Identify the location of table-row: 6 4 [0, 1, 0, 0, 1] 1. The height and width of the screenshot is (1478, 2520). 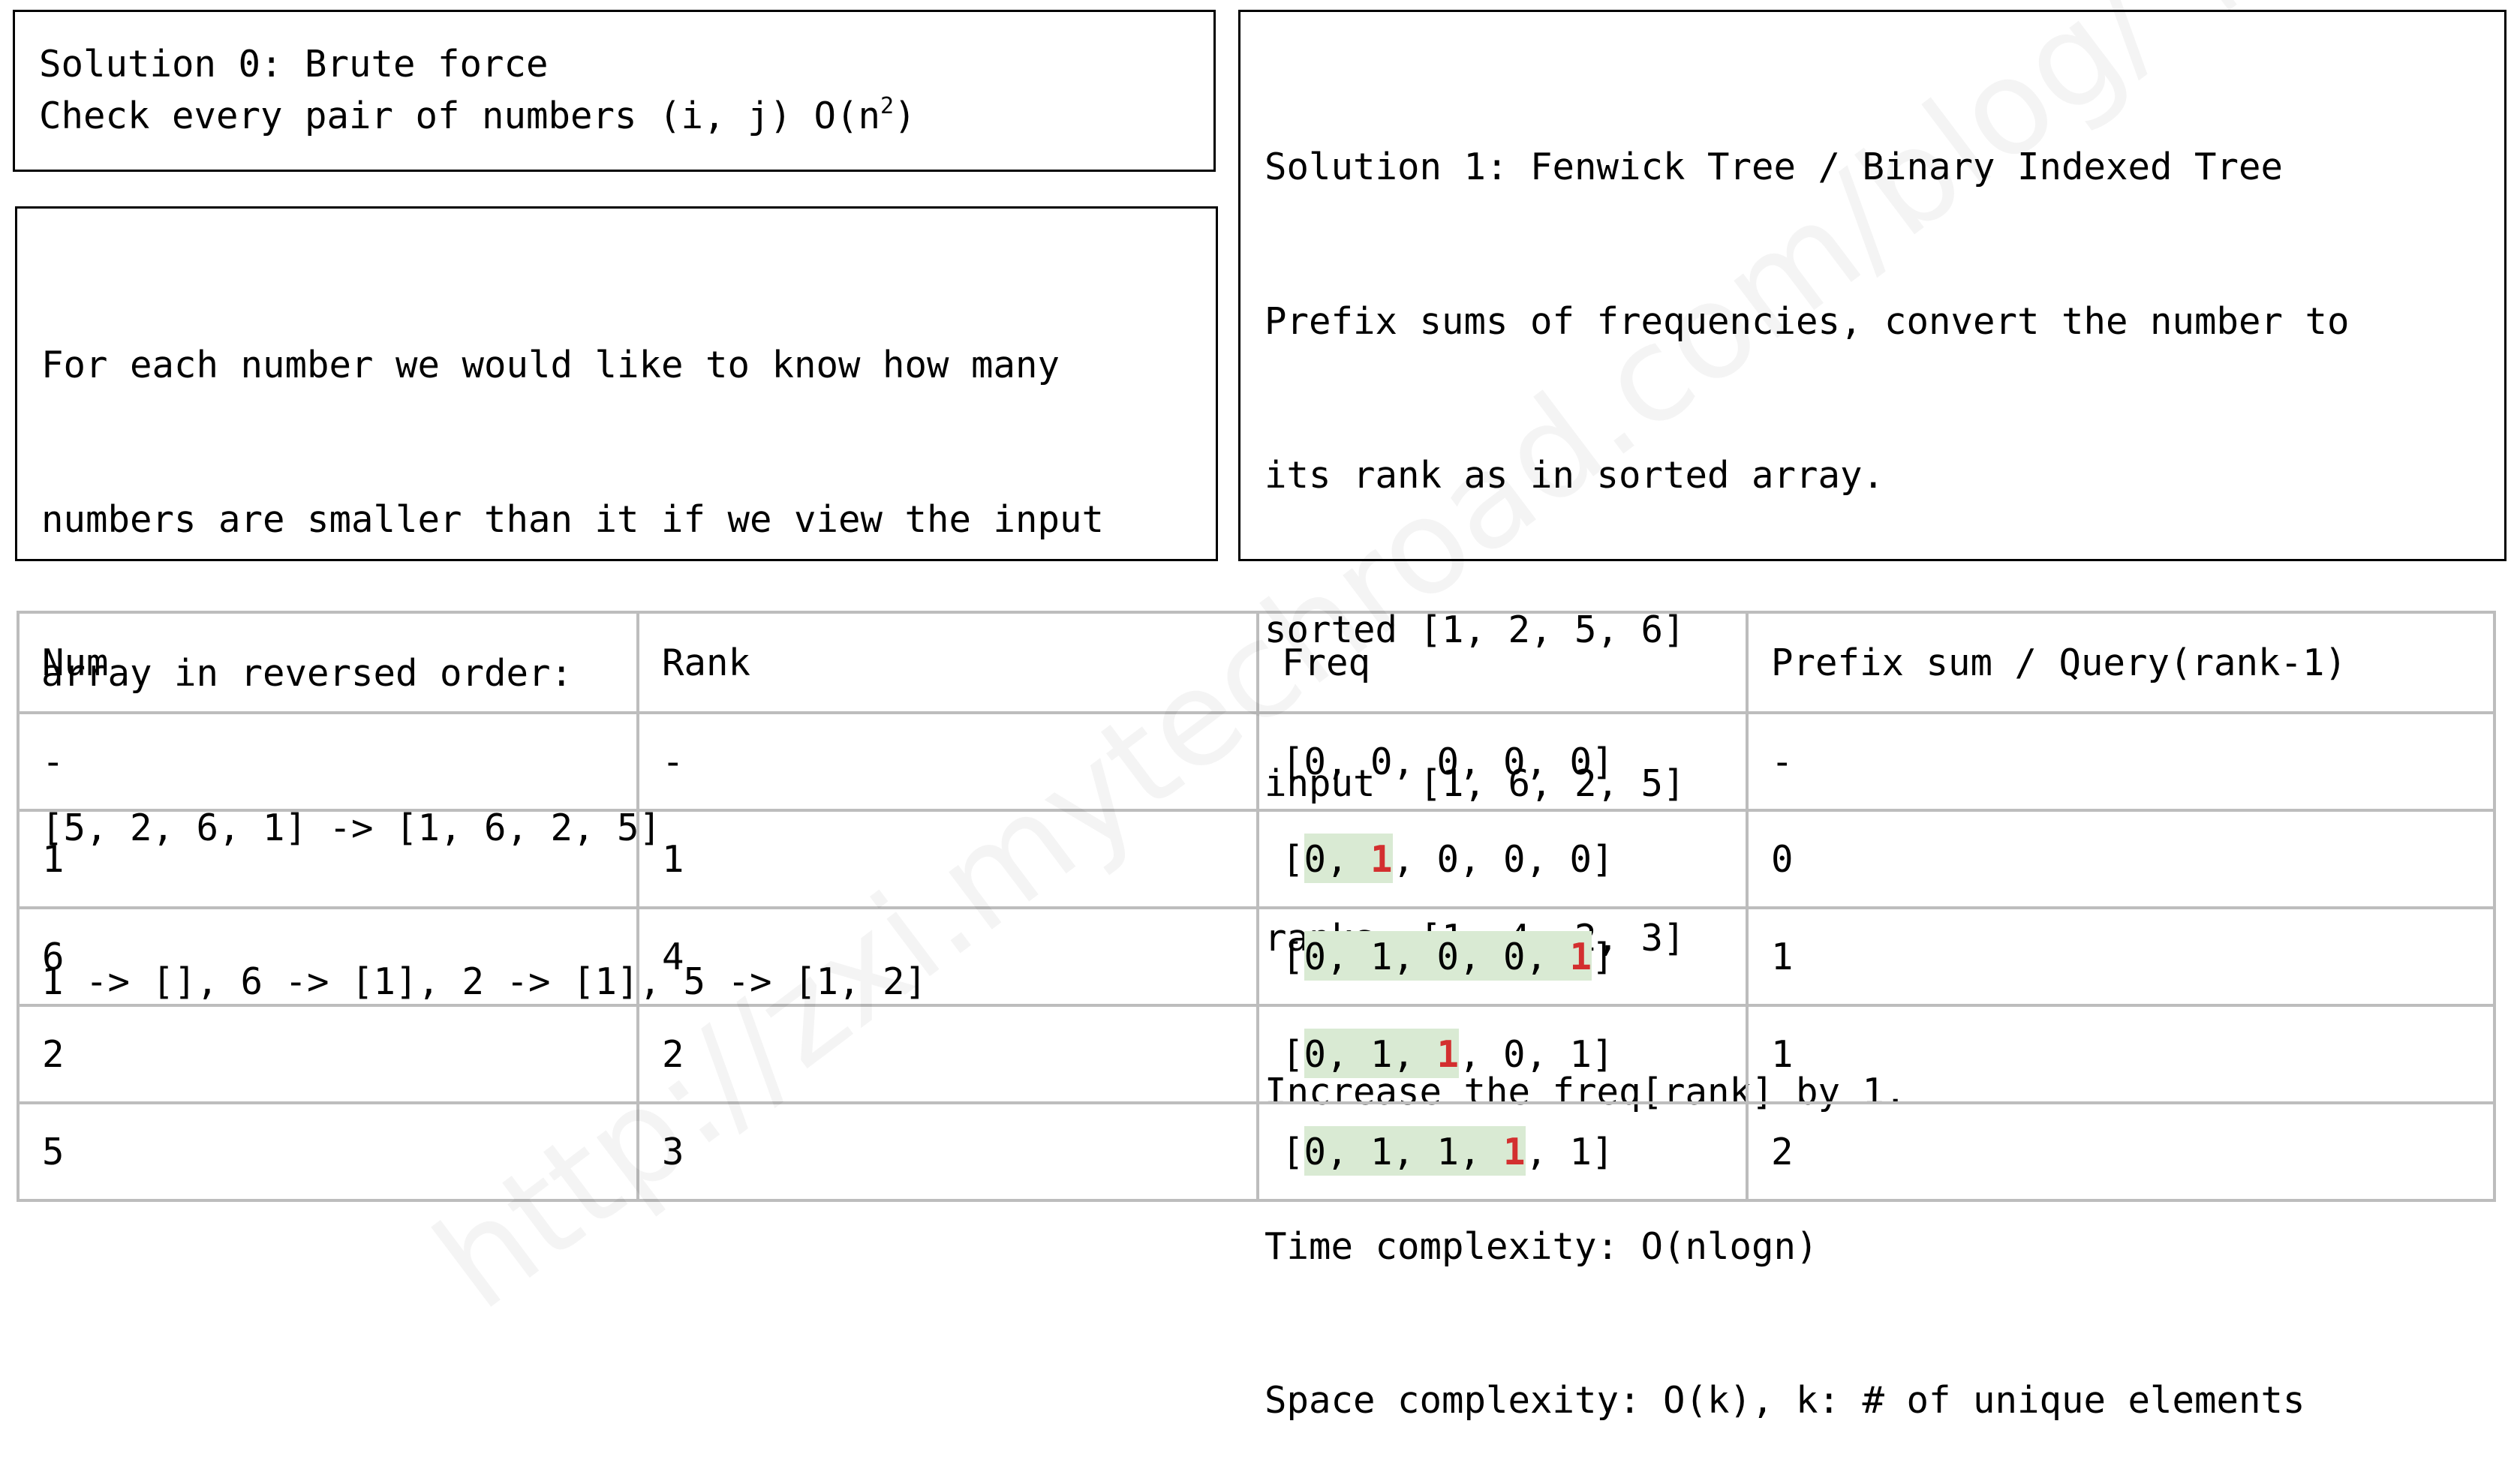
(1256, 956).